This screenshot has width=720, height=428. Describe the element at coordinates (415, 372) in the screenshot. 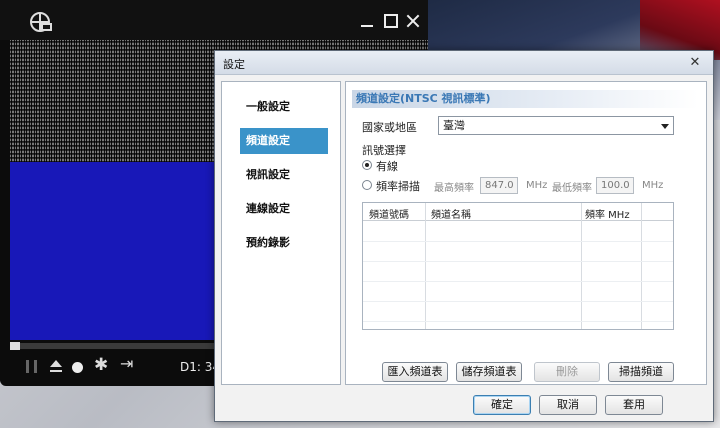

I see `import-channel-list-button: 匯入頻道表` at that location.